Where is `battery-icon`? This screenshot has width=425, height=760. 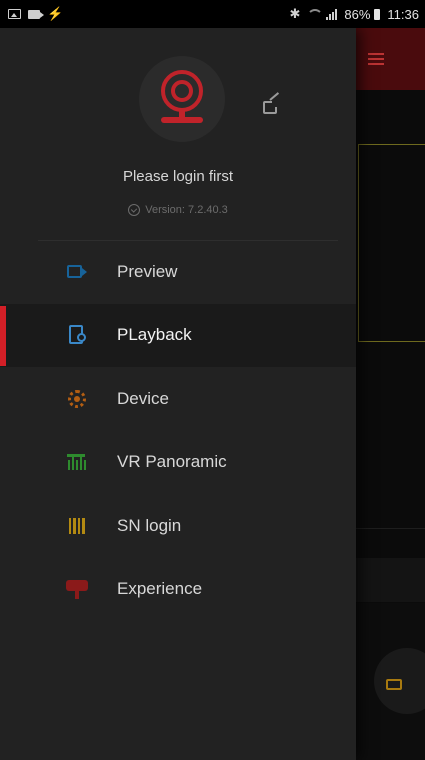
battery-icon is located at coordinates (377, 14).